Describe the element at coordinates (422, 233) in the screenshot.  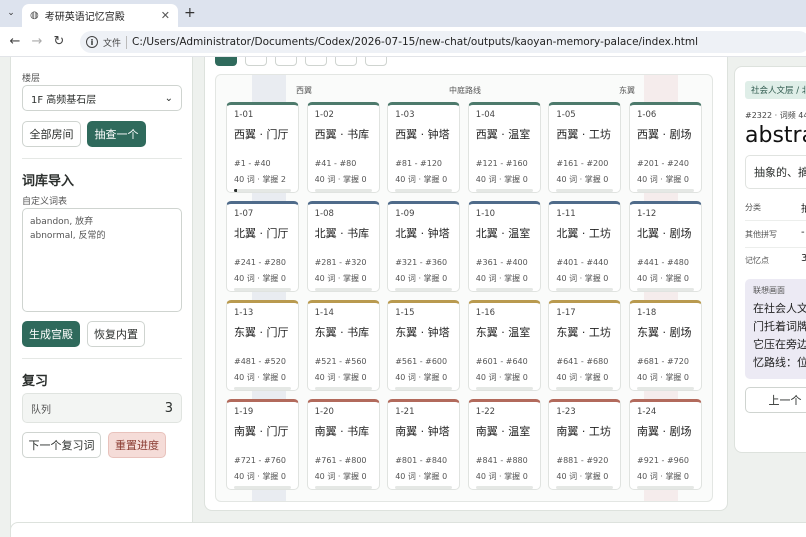
I see `room-name: 北翼 · 钟塔` at that location.